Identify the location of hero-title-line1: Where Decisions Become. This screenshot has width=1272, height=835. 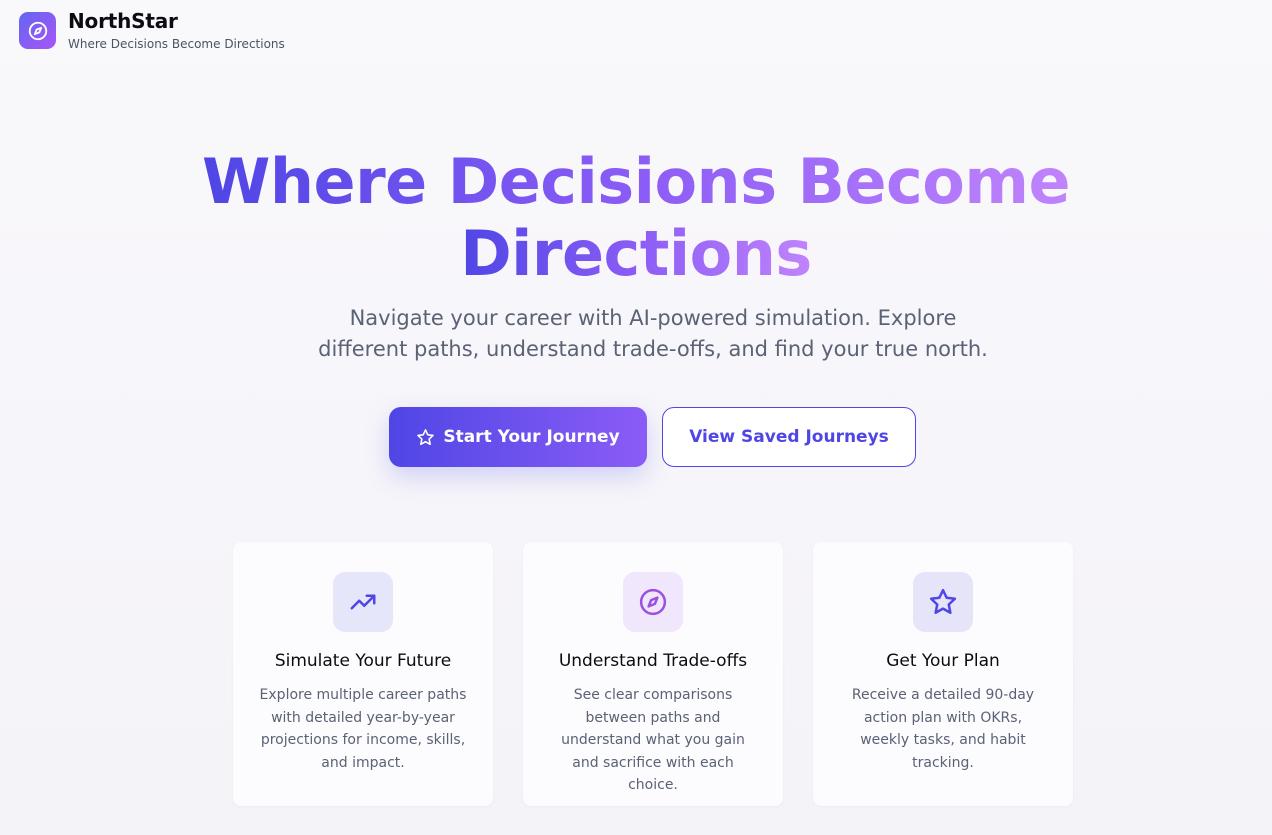
(636, 181).